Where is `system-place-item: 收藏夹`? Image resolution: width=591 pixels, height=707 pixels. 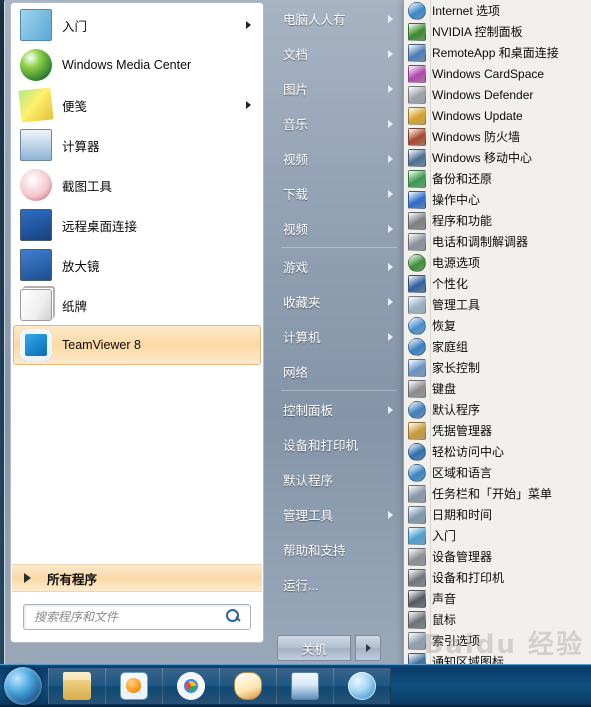 system-place-item: 收藏夹 is located at coordinates (338, 301).